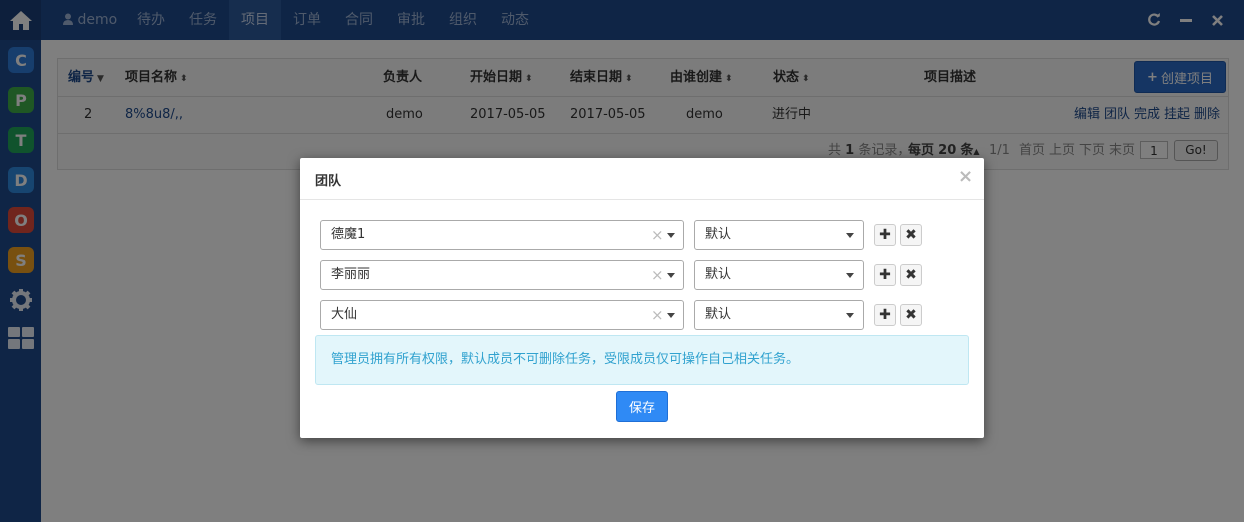 This screenshot has height=522, width=1244. Describe the element at coordinates (348, 234) in the screenshot. I see `member-name: 德魔1` at that location.